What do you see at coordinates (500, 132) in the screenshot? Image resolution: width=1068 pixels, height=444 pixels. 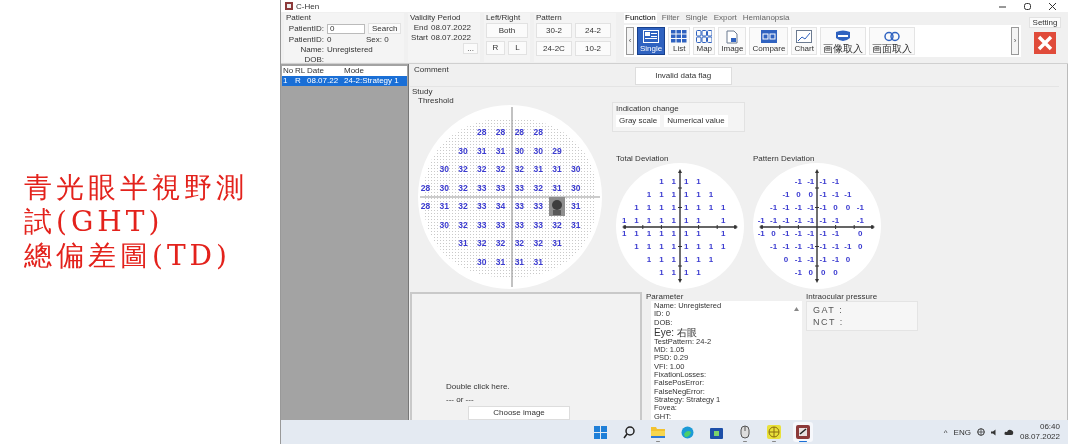 I see `threshold-value: 28` at bounding box center [500, 132].